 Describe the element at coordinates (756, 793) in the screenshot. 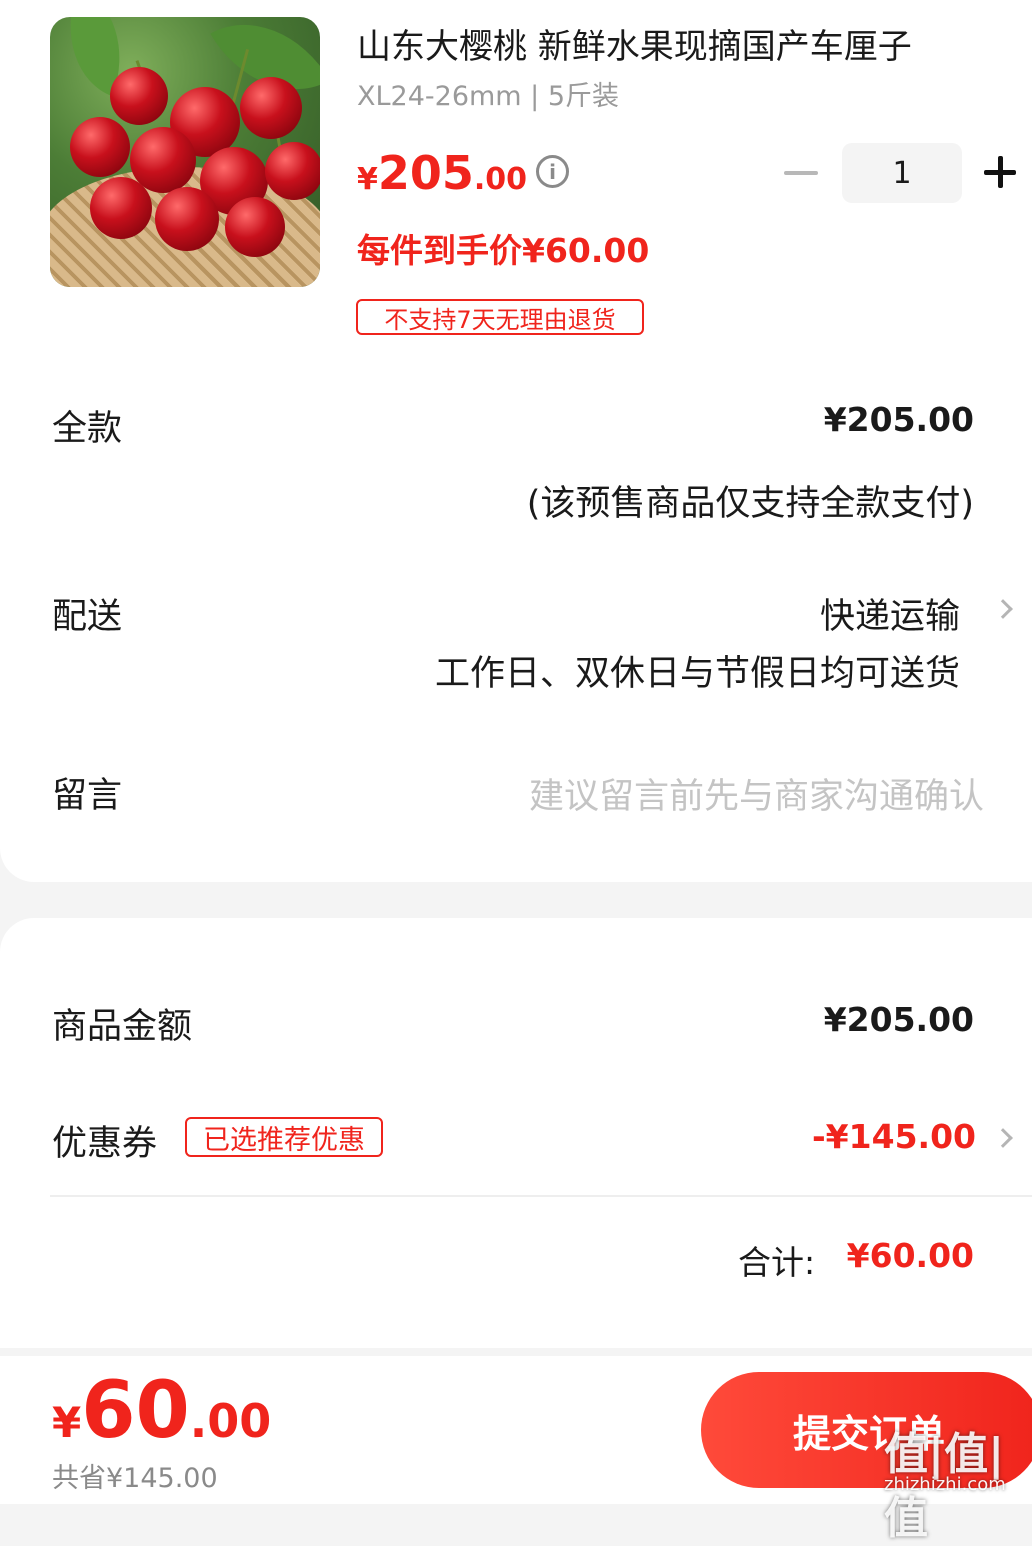

I see `message-input: 建议留言前先与商家沟通确认` at that location.